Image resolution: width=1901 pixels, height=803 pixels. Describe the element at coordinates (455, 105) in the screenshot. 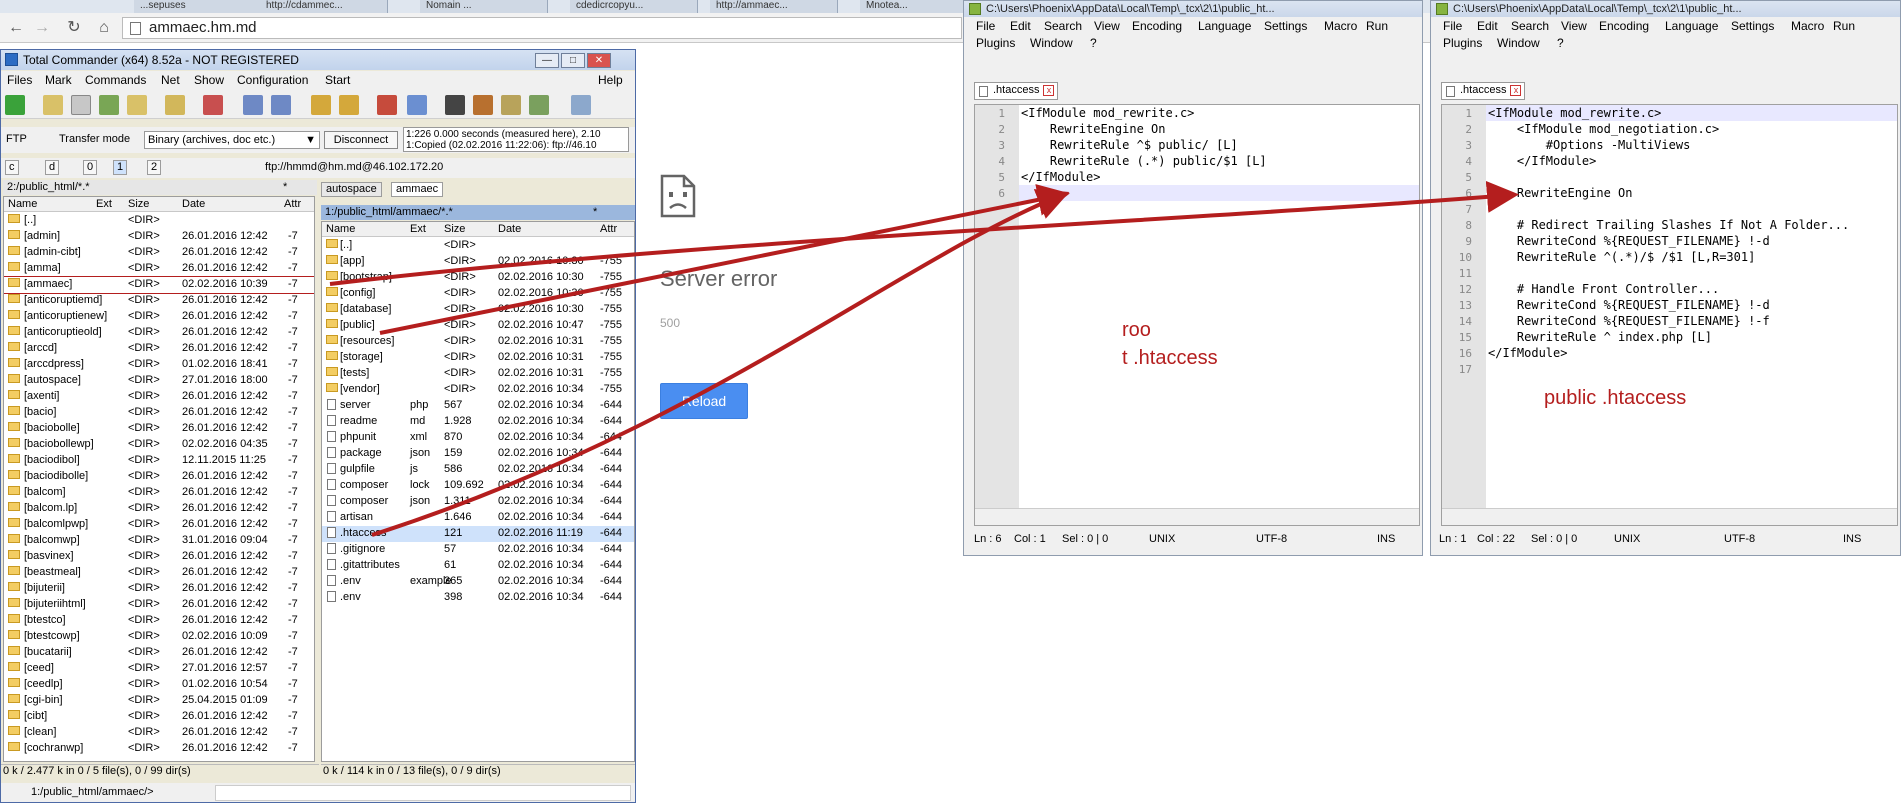

I see `find-icon` at that location.